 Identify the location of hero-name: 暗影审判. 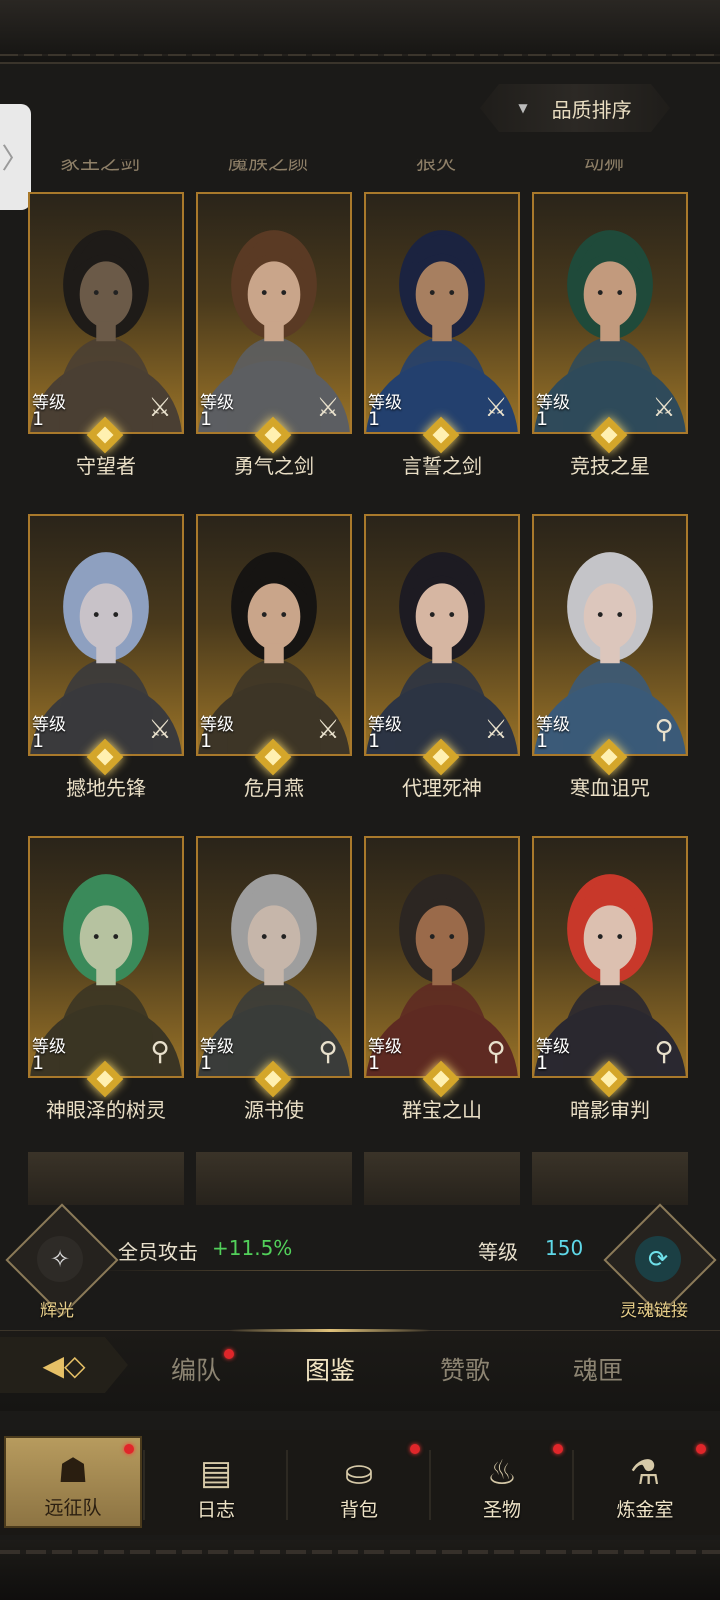
(610, 1110).